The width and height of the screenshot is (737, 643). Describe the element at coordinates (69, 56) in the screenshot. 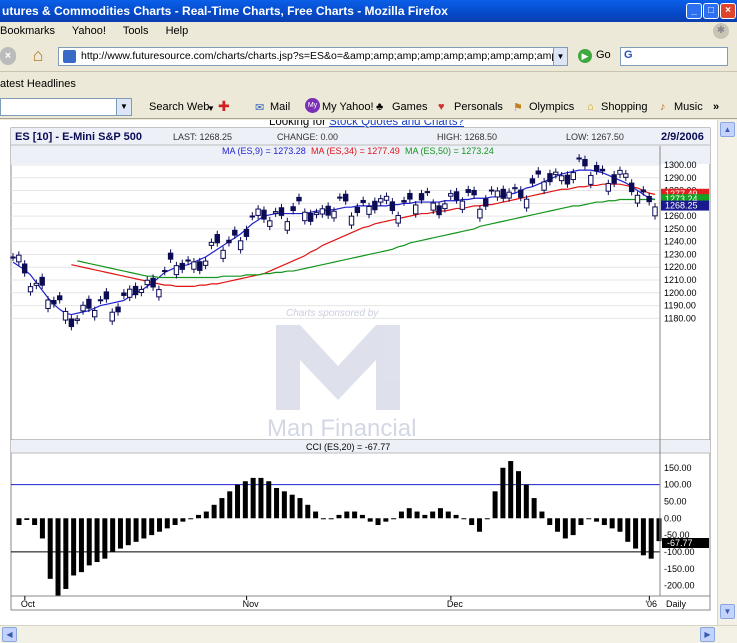

I see `site-favicon-icon` at that location.